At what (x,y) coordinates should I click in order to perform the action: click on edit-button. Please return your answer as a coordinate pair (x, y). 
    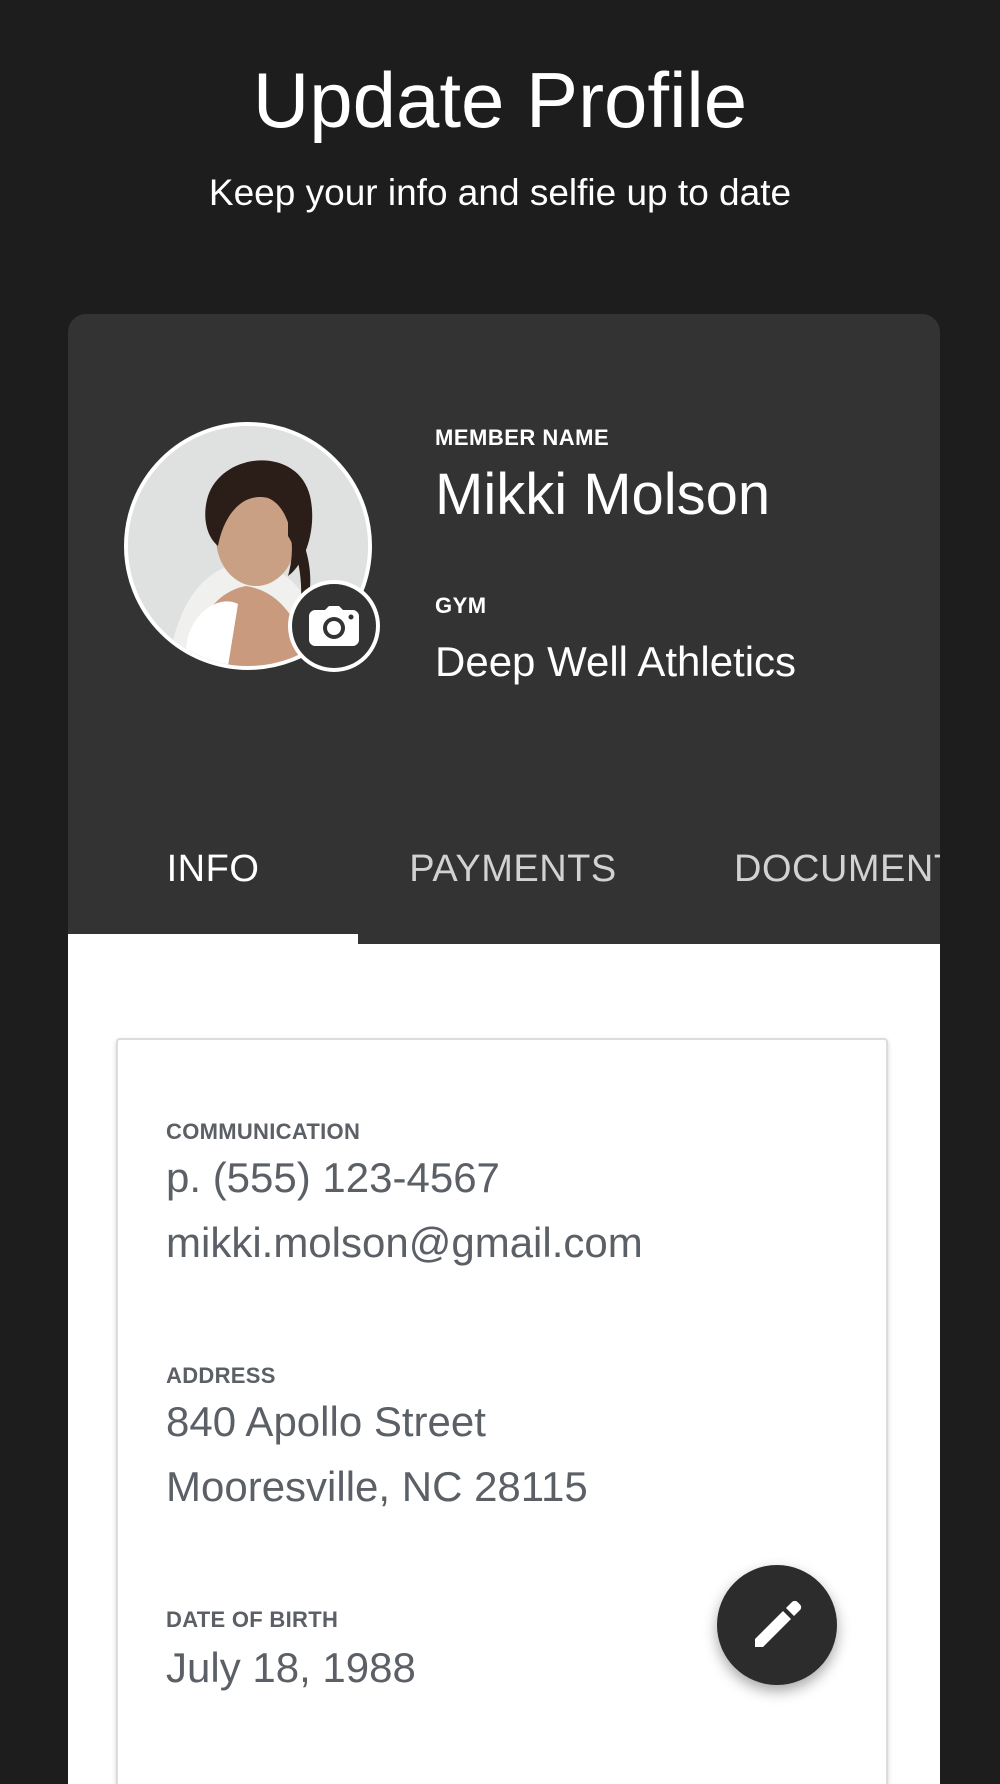
    Looking at the image, I should click on (777, 1625).